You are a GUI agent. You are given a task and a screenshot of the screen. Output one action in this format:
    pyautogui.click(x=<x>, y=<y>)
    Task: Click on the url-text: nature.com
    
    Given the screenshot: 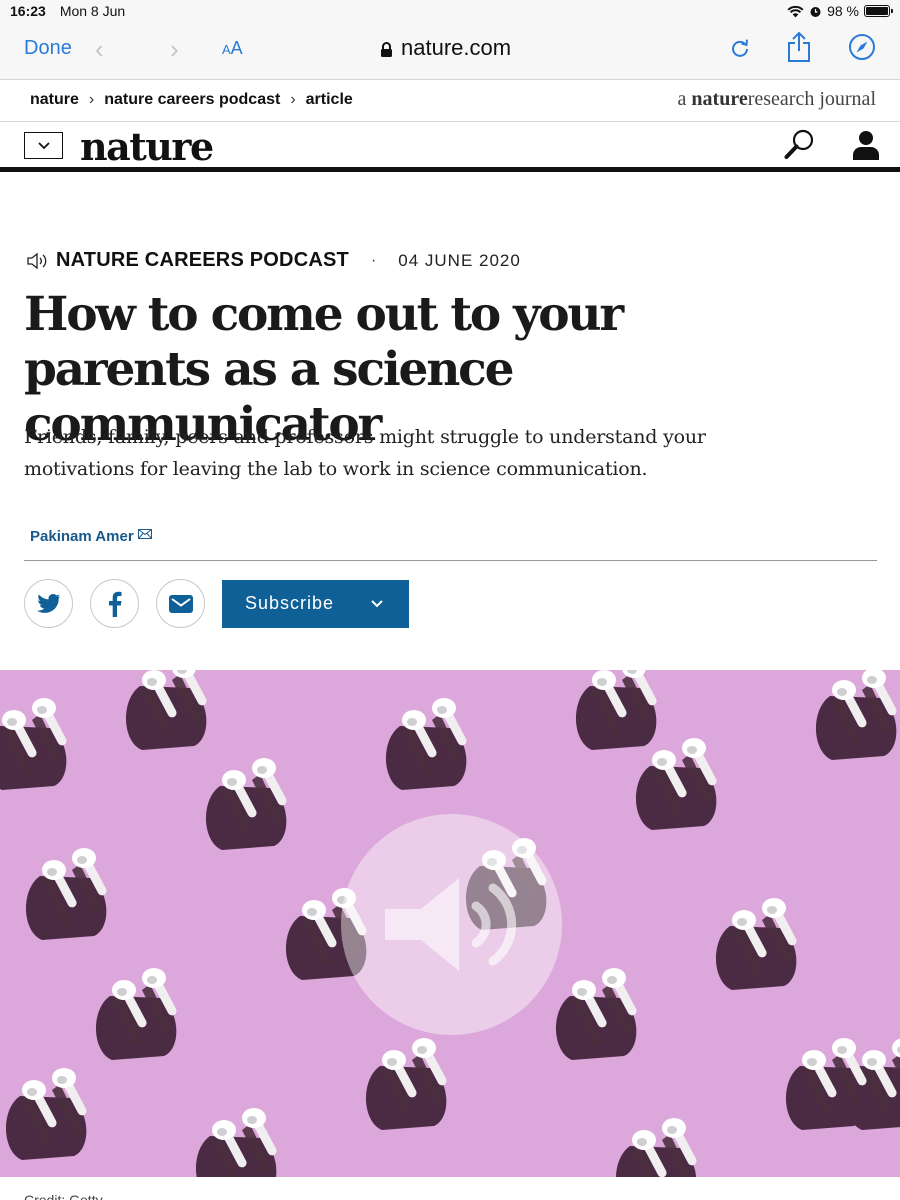 What is the action you would take?
    pyautogui.click(x=456, y=47)
    